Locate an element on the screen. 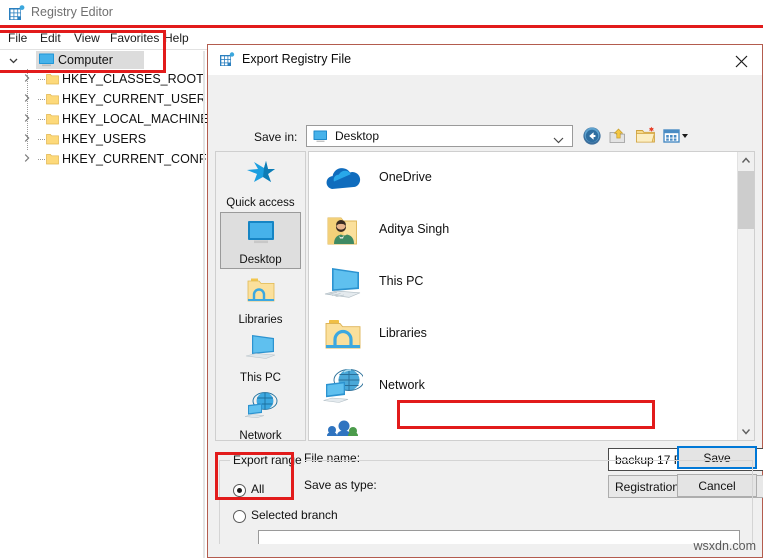  views-icon is located at coordinates (678, 136).